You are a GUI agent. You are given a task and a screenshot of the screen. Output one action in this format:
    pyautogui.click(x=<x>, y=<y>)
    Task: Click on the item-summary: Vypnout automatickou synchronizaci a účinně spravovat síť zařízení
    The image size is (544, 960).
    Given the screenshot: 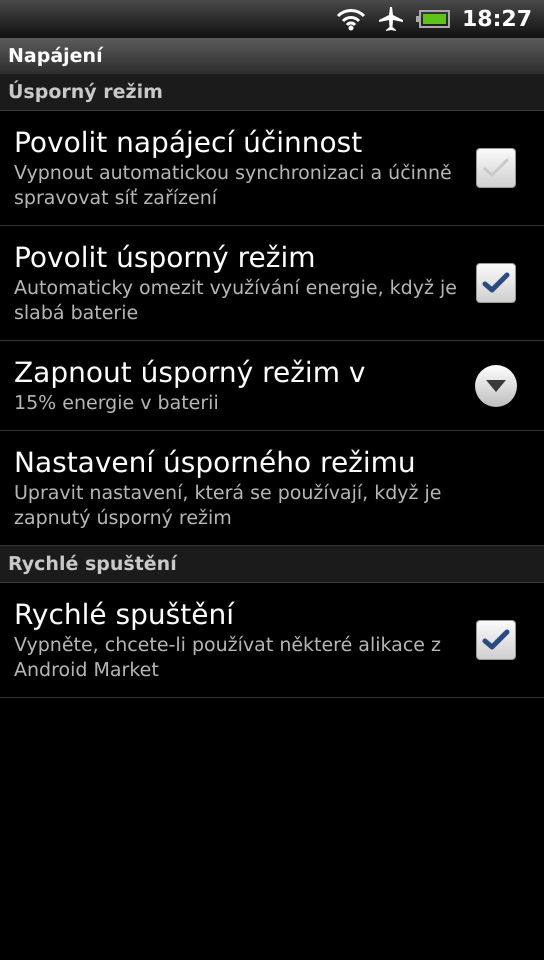 What is the action you would take?
    pyautogui.click(x=233, y=186)
    